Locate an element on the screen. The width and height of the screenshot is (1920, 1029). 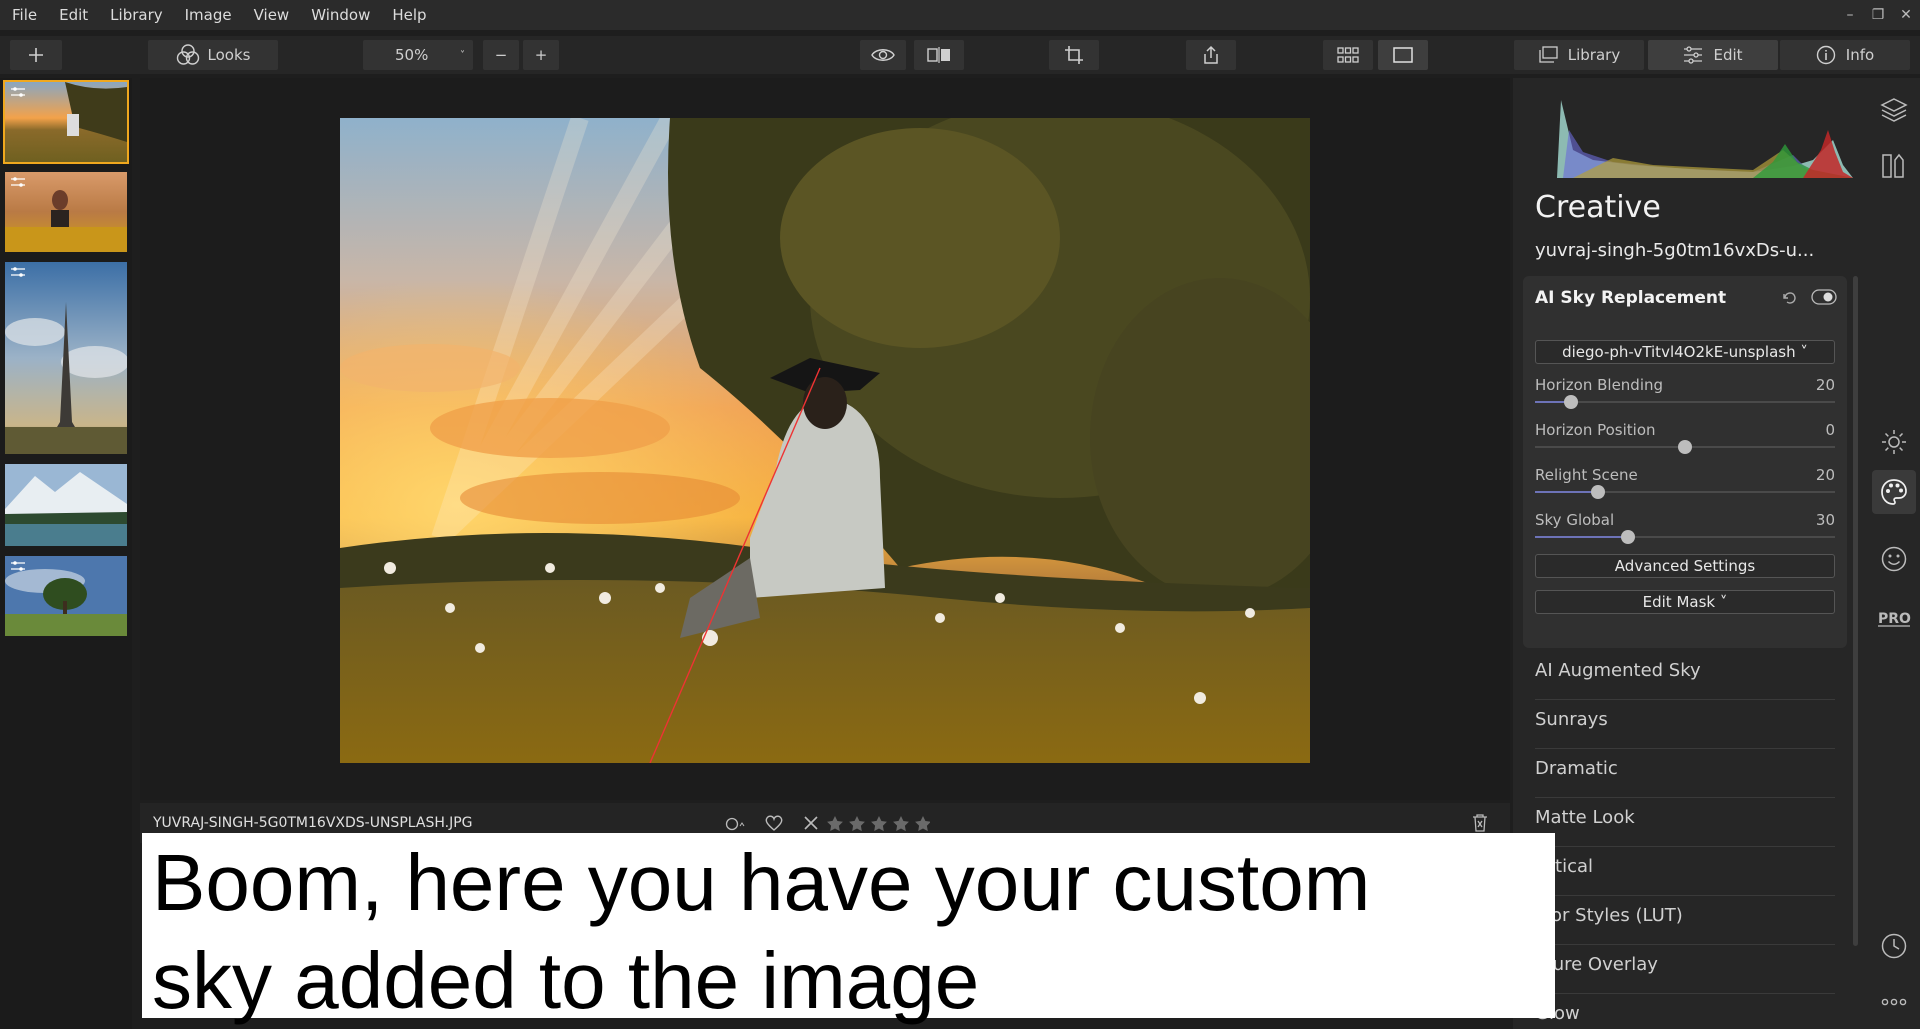
library-icon is located at coordinates (1548, 54).